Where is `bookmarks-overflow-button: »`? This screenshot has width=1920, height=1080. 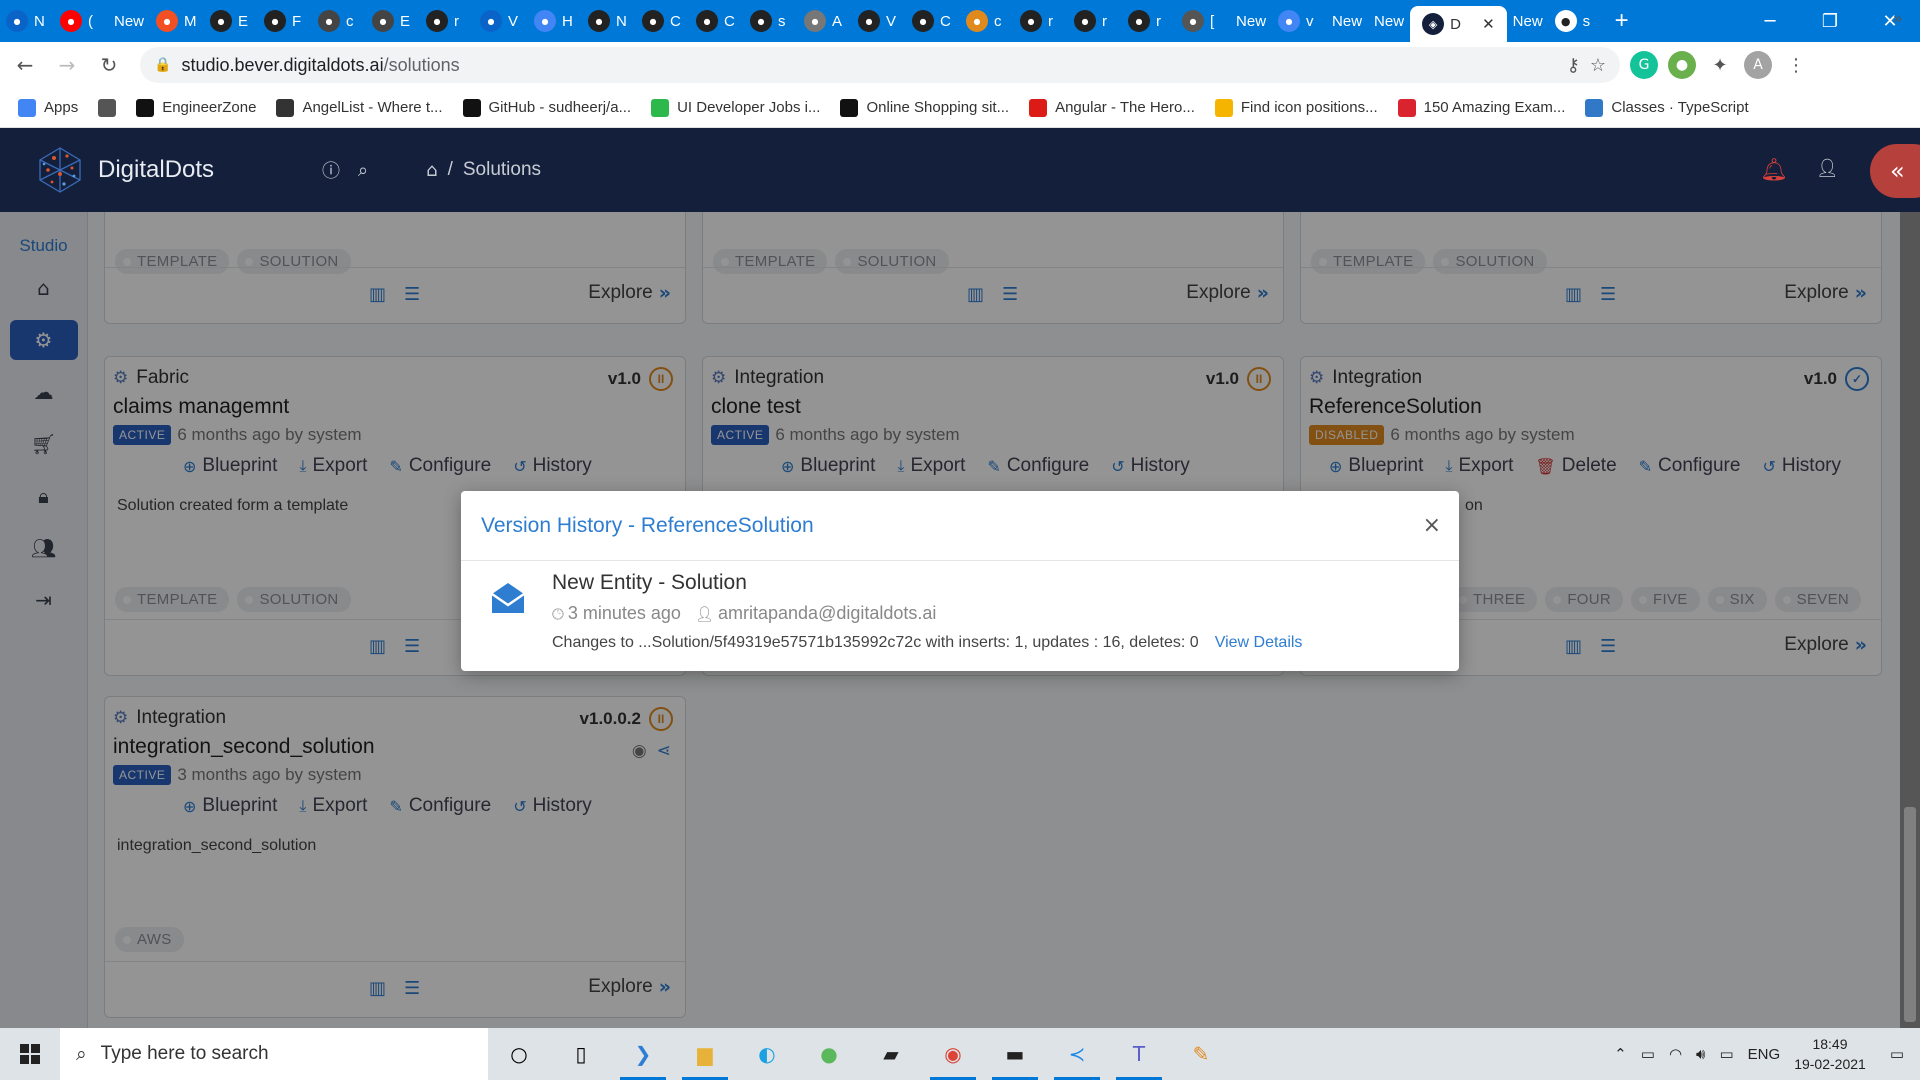 bookmarks-overflow-button: » is located at coordinates (1897, 19).